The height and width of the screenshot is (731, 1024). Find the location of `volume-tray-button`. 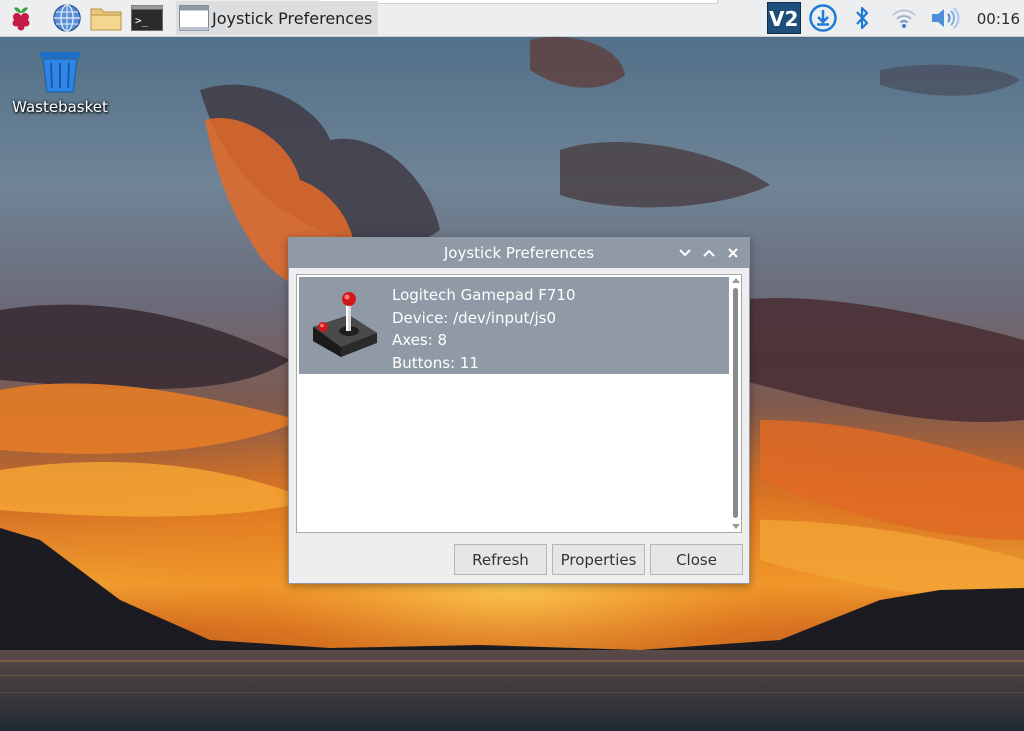

volume-tray-button is located at coordinates (945, 18).